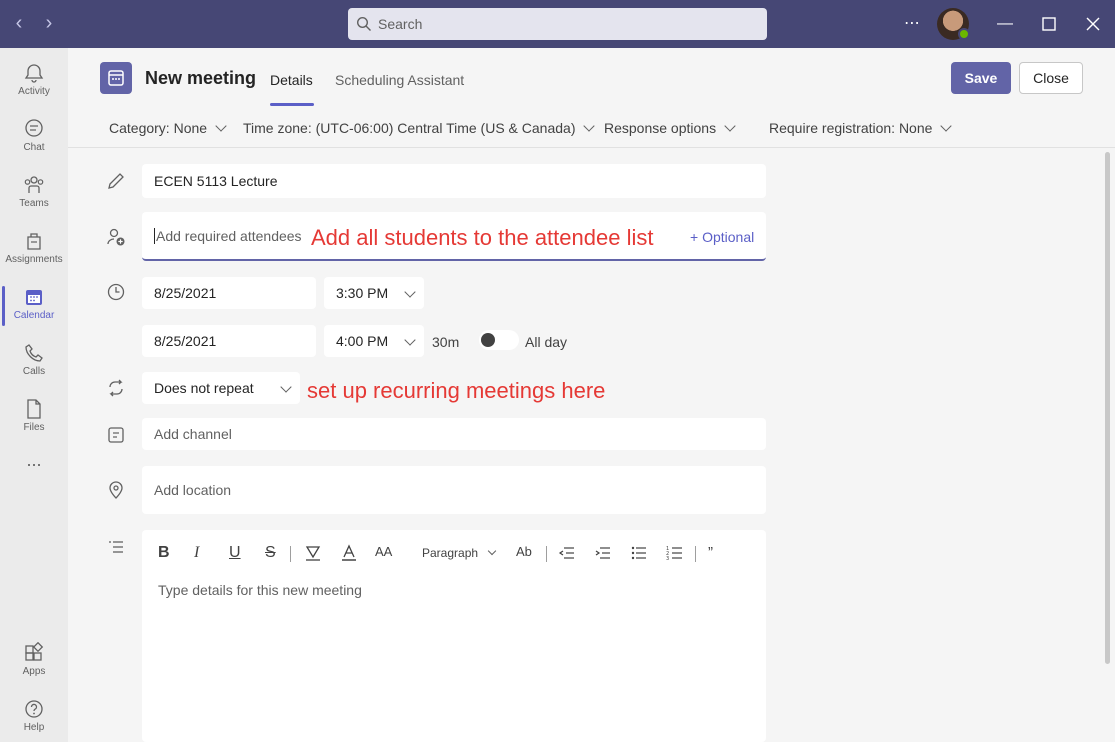 Image resolution: width=1115 pixels, height=742 pixels. Describe the element at coordinates (196, 553) in the screenshot. I see `italic-icon: I` at that location.